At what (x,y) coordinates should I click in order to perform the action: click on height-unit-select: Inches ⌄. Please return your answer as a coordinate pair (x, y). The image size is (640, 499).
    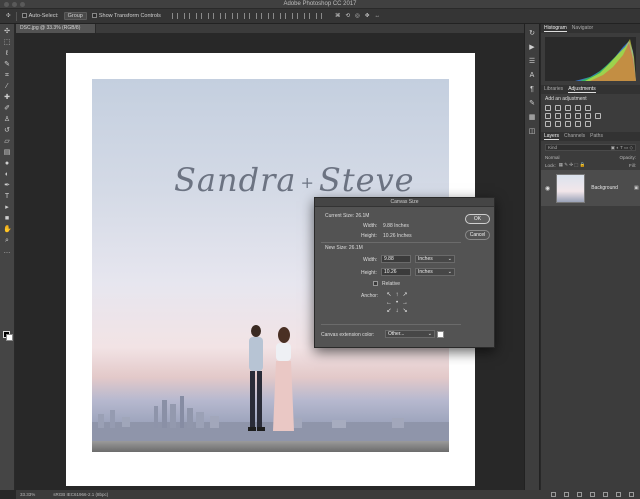
    Looking at the image, I should click on (435, 272).